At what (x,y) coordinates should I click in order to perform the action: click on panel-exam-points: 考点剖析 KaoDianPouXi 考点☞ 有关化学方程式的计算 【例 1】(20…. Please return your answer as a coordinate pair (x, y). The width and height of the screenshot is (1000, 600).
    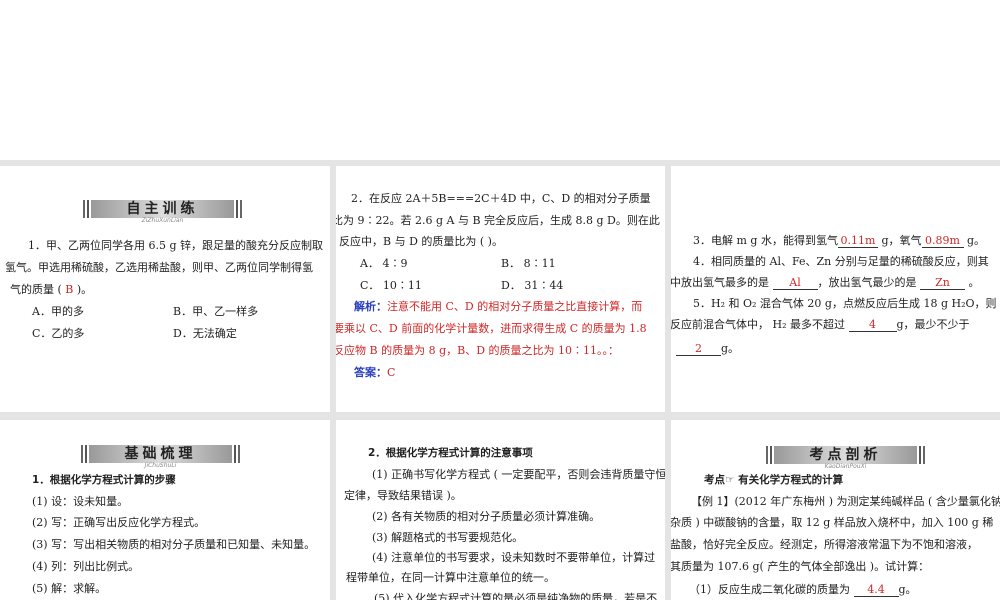
    Looking at the image, I should click on (835, 510).